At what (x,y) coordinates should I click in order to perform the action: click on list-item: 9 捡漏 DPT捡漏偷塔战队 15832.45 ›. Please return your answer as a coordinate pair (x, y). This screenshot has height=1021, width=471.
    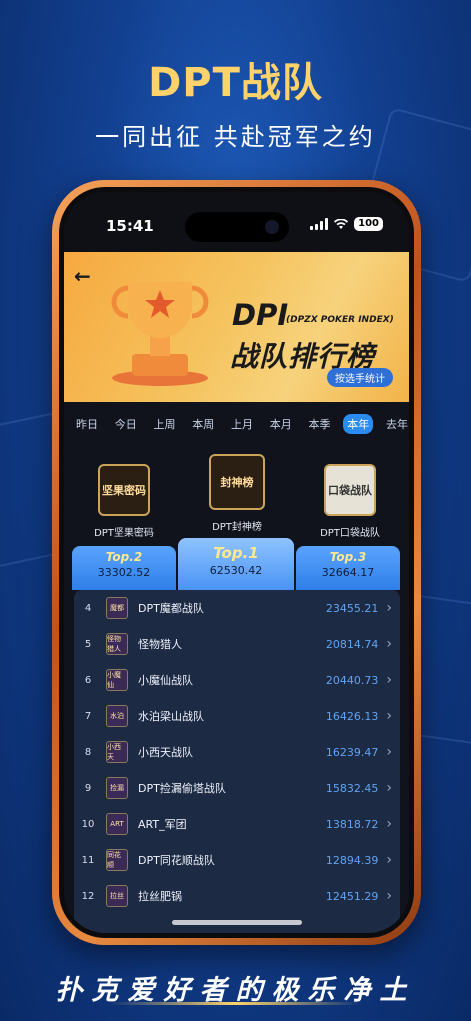
    Looking at the image, I should click on (237, 788).